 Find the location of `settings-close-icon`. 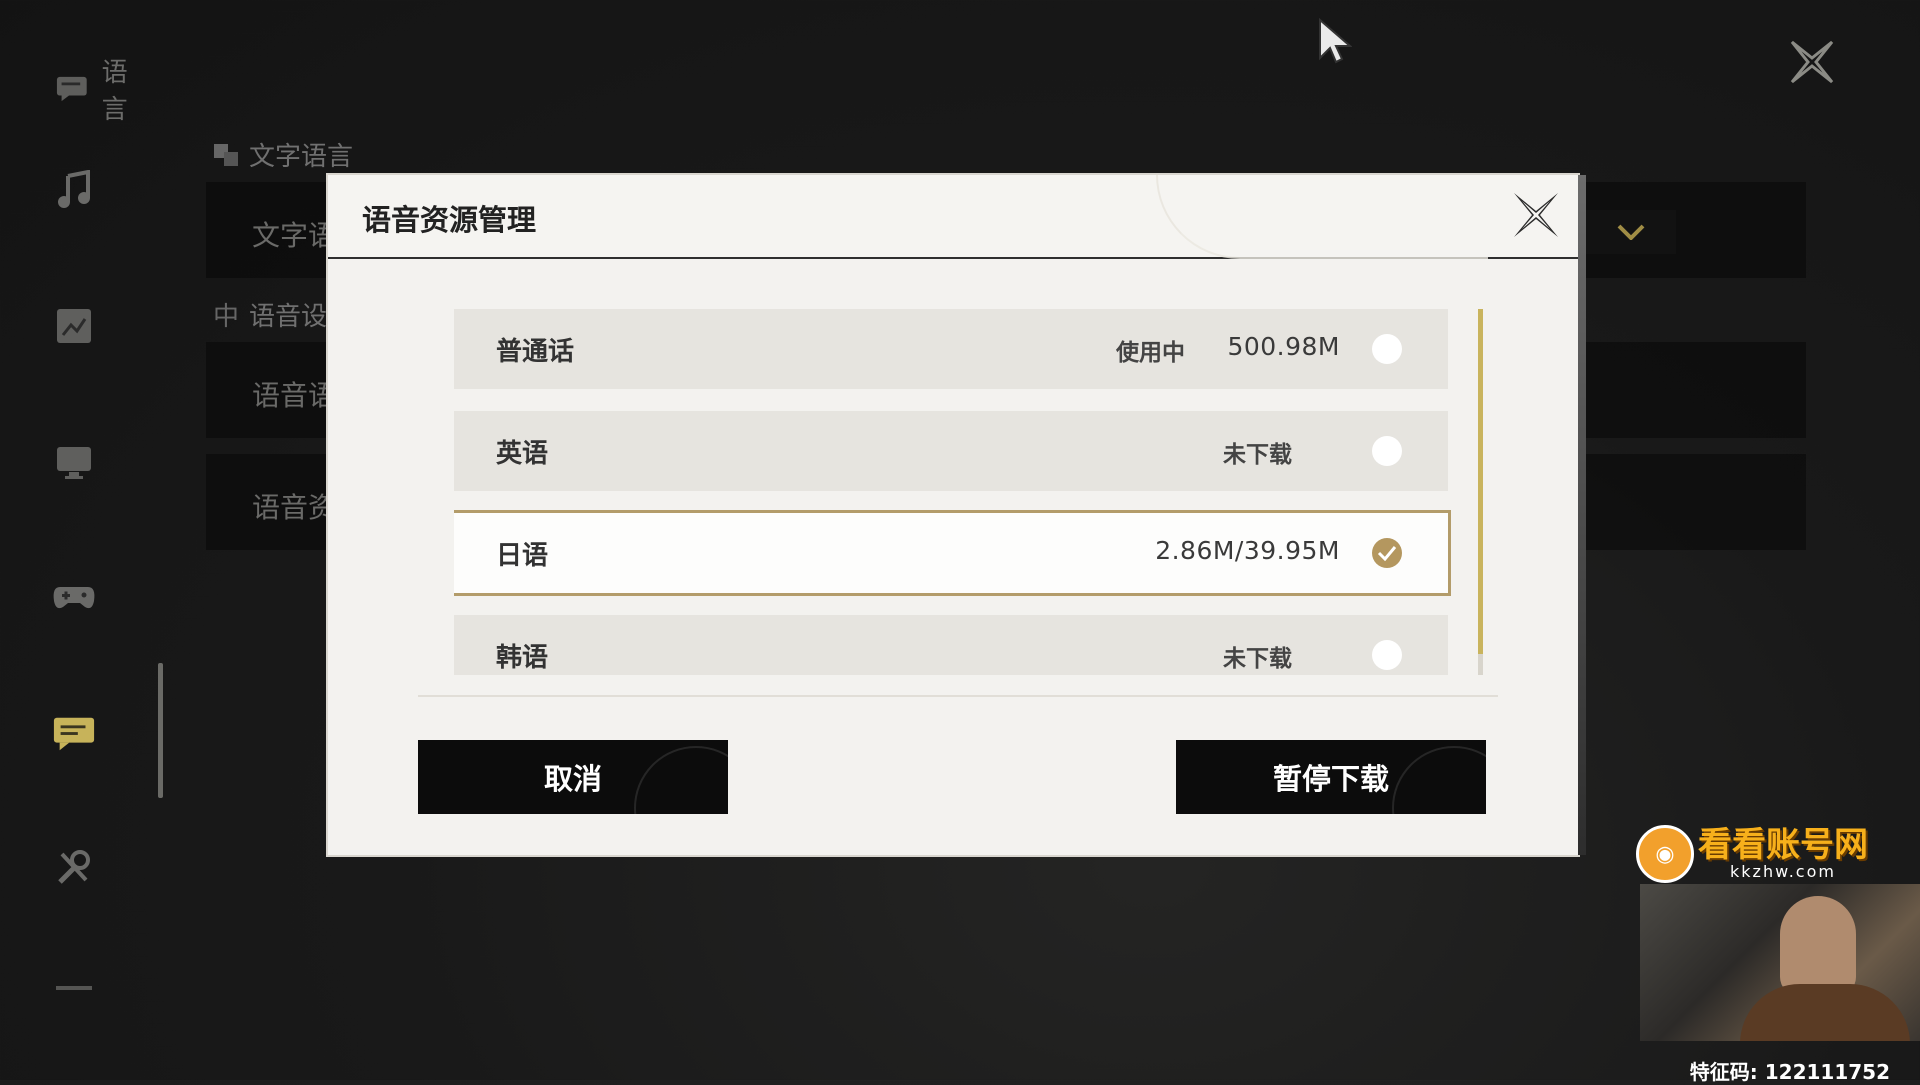

settings-close-icon is located at coordinates (1812, 62).